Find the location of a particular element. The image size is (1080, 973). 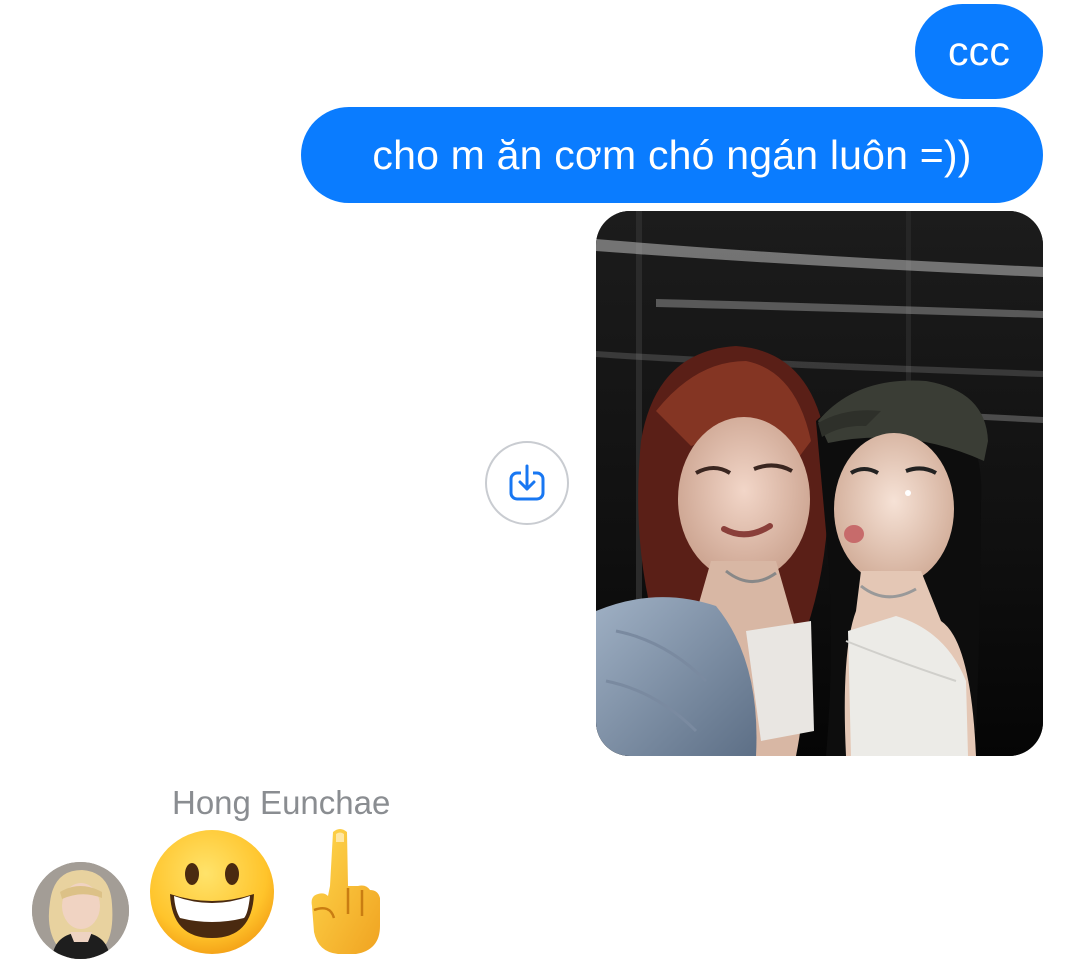

outgoing-message-bubble: cho m ăn cơm chó ngán luôn =)) is located at coordinates (672, 155).